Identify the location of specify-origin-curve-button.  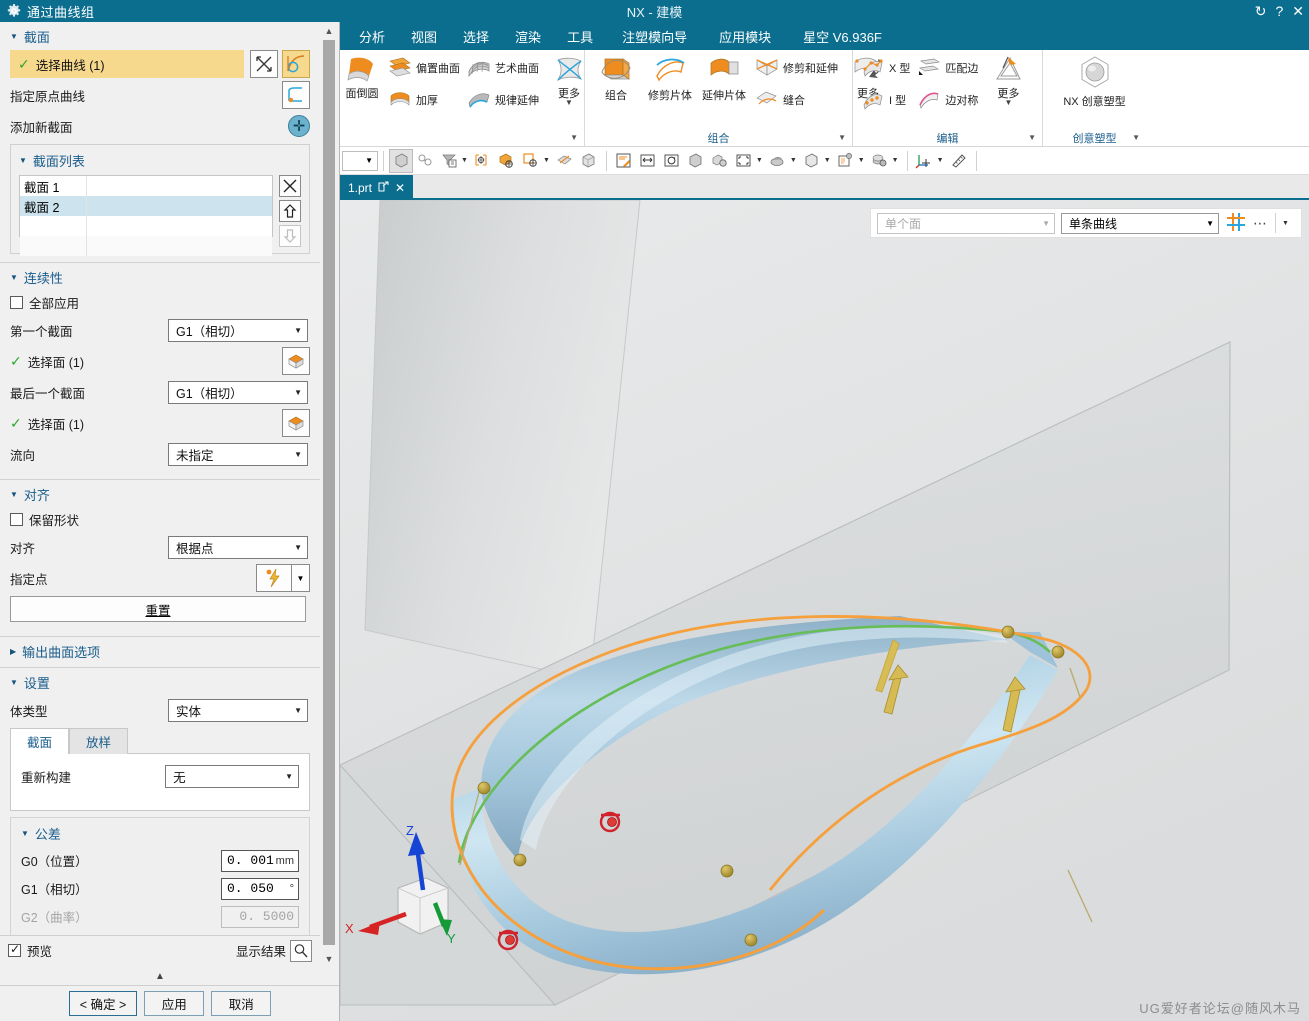
(296, 95).